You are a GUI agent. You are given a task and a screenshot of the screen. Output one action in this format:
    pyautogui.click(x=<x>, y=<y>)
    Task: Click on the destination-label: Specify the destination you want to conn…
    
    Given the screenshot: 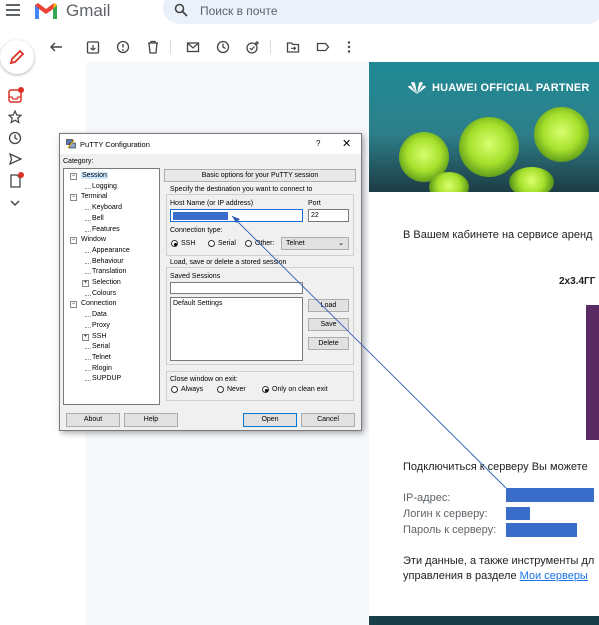 What is the action you would take?
    pyautogui.click(x=241, y=189)
    